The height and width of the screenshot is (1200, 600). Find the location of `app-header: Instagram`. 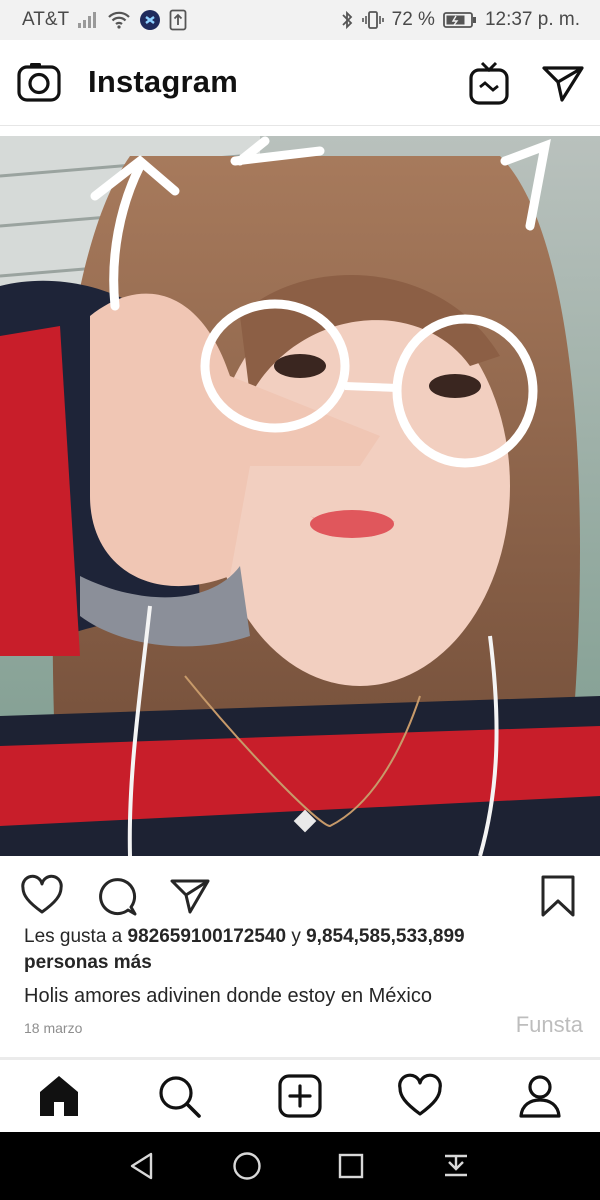

app-header: Instagram is located at coordinates (300, 83).